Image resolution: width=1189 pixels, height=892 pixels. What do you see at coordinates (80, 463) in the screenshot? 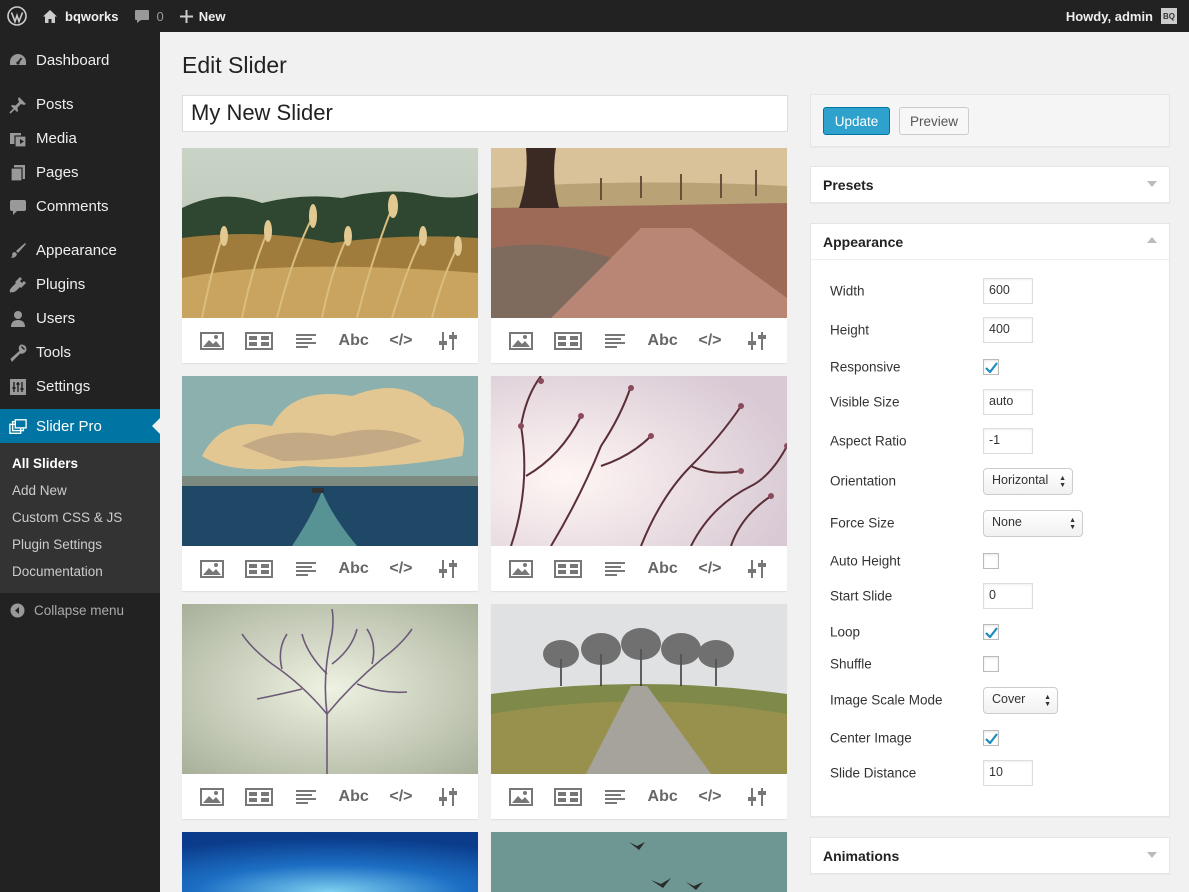
I see `submenu-all-sliders: All Sliders` at bounding box center [80, 463].